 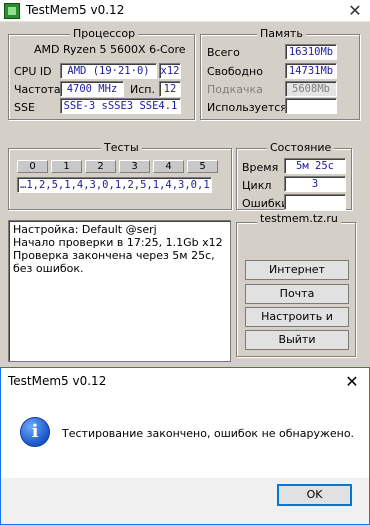 What do you see at coordinates (297, 294) in the screenshot?
I see `mail-button: Почта` at bounding box center [297, 294].